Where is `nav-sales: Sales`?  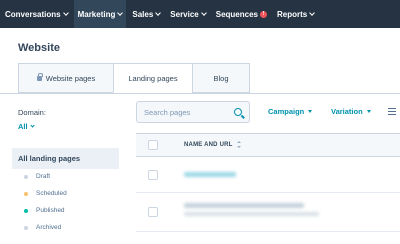 nav-sales: Sales is located at coordinates (147, 14).